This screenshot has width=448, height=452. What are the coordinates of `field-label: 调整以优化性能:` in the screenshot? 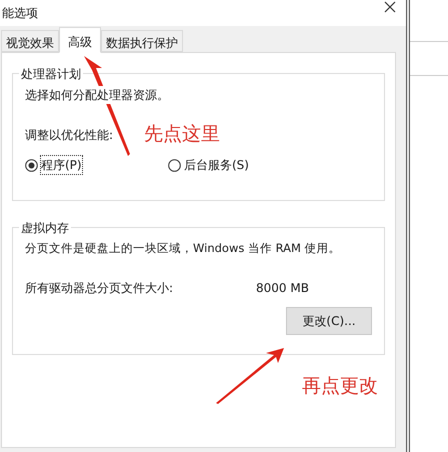 It's located at (69, 135).